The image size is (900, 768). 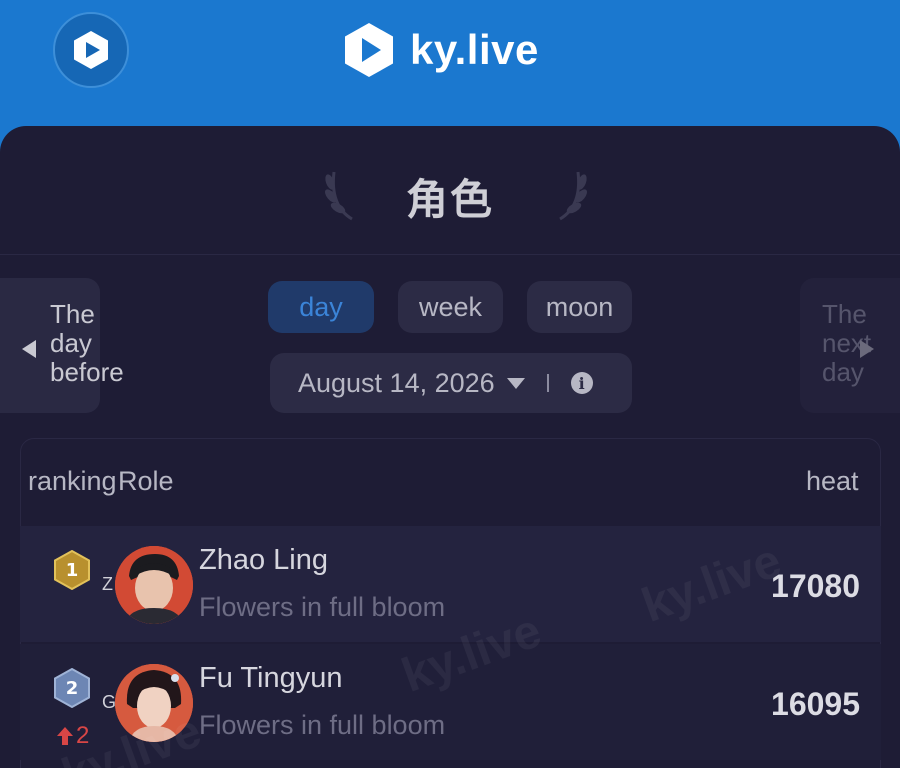 What do you see at coordinates (369, 50) in the screenshot?
I see `ky-live-logo-icon` at bounding box center [369, 50].